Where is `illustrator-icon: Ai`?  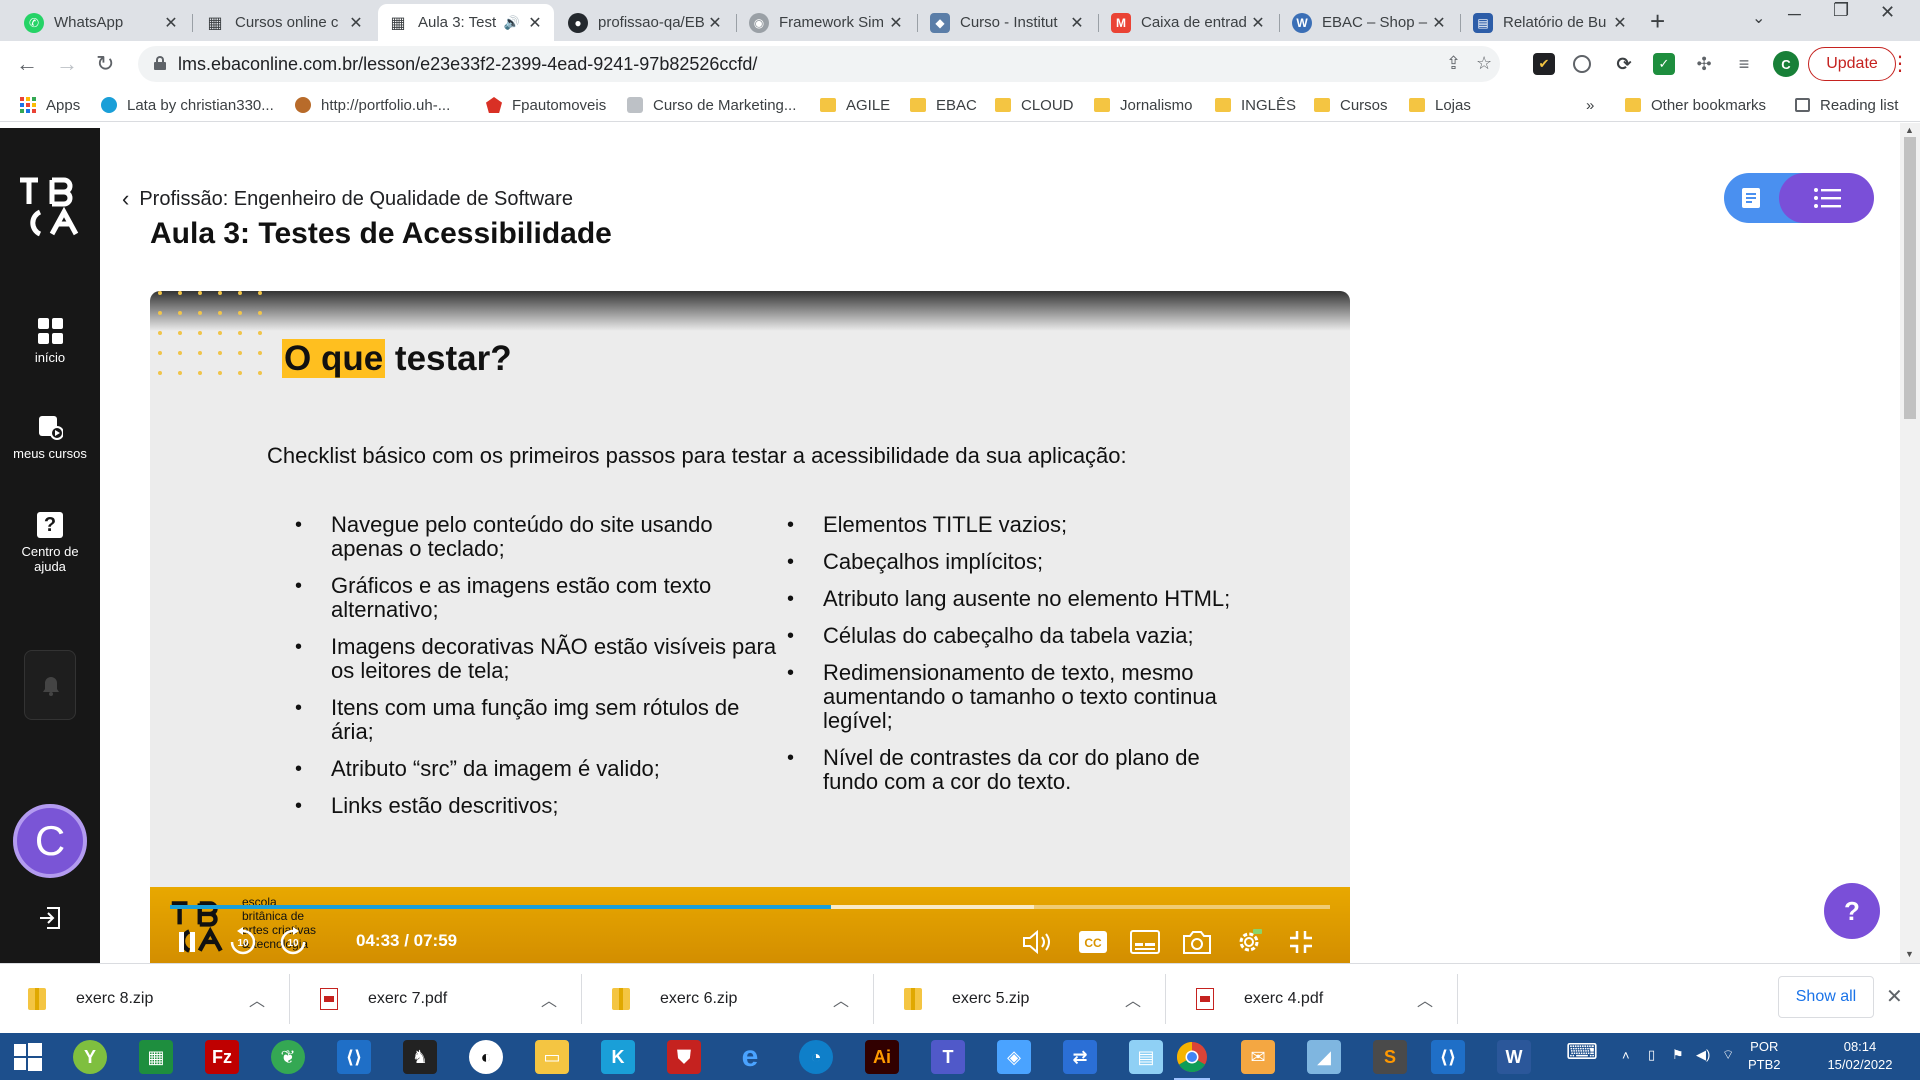
illustrator-icon: Ai is located at coordinates (882, 1057).